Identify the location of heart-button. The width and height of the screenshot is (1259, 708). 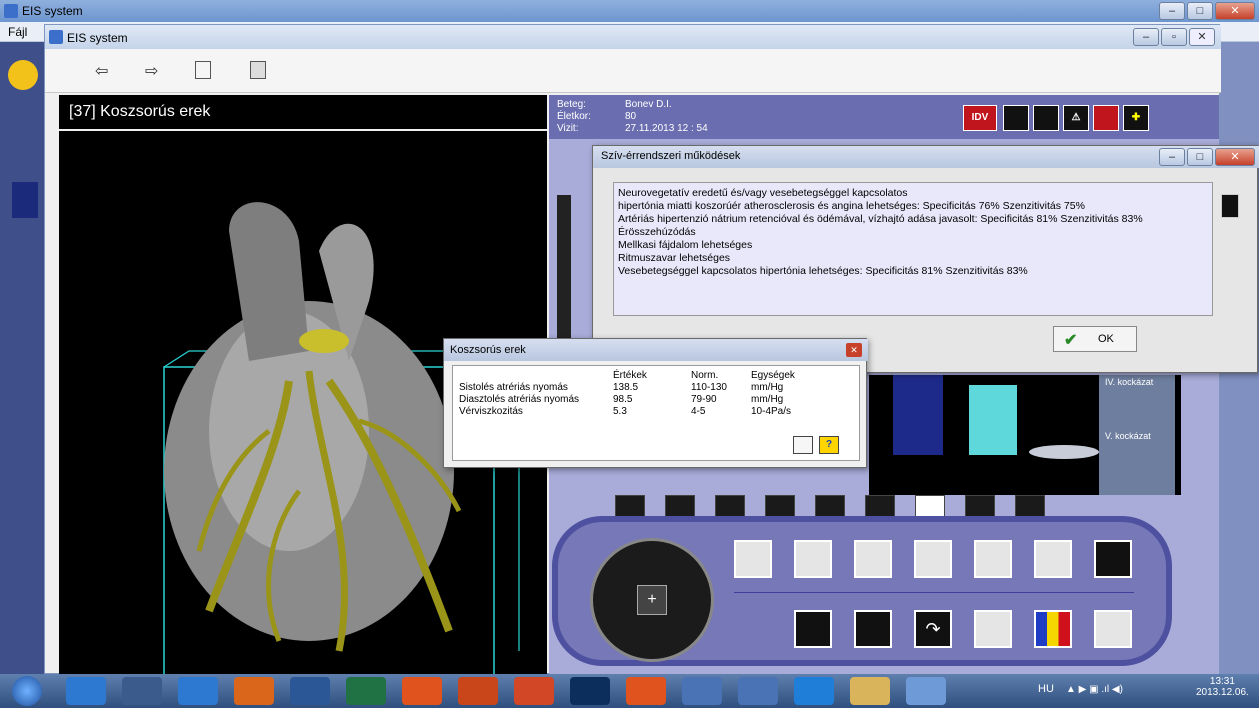
(813, 559).